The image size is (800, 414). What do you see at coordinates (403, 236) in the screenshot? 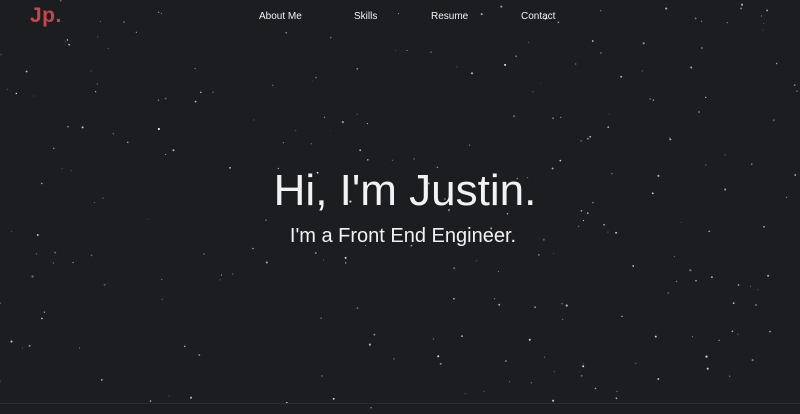
I see `hero-subtitle: I'm a Front End Engineer.` at bounding box center [403, 236].